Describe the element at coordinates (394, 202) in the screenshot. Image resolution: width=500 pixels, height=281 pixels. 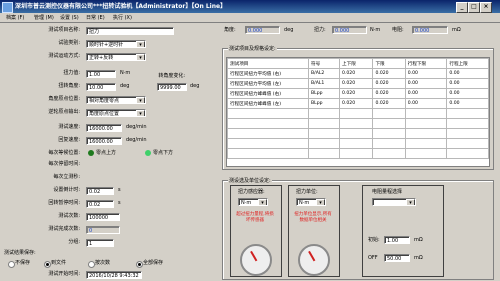
I see `resistance-range-select` at that location.